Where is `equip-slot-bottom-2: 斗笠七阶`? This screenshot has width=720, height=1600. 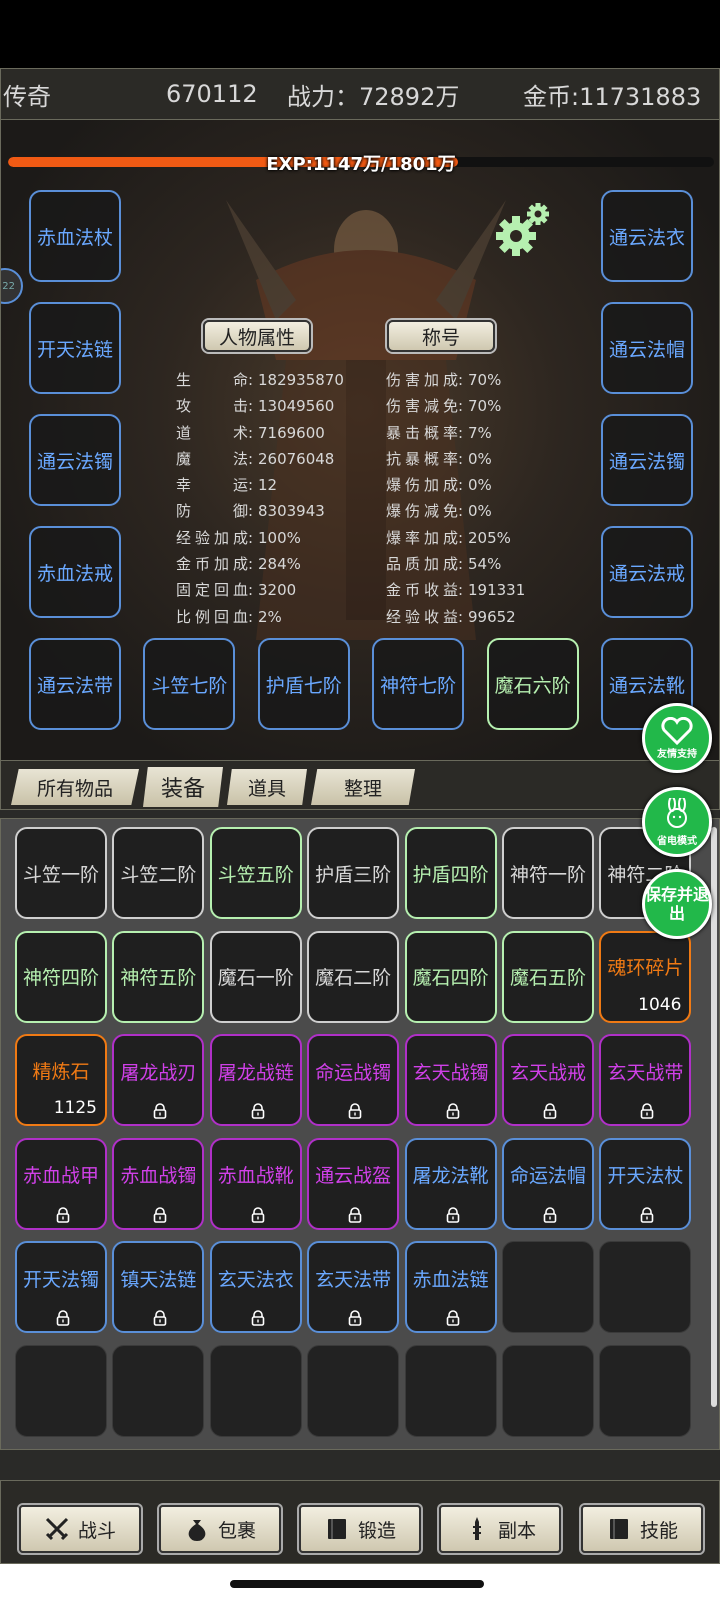 equip-slot-bottom-2: 斗笠七阶 is located at coordinates (189, 684).